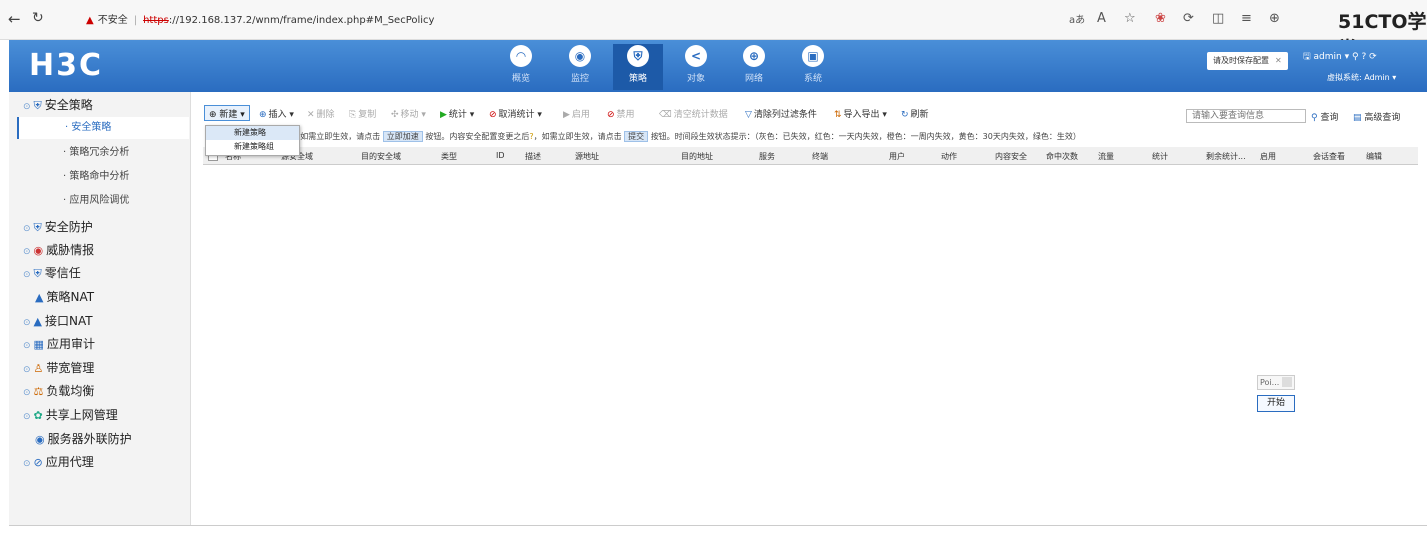  What do you see at coordinates (64, 296) in the screenshot?
I see `sidebar-group-policy-nat: ▲ 策略NAT` at bounding box center [64, 296].